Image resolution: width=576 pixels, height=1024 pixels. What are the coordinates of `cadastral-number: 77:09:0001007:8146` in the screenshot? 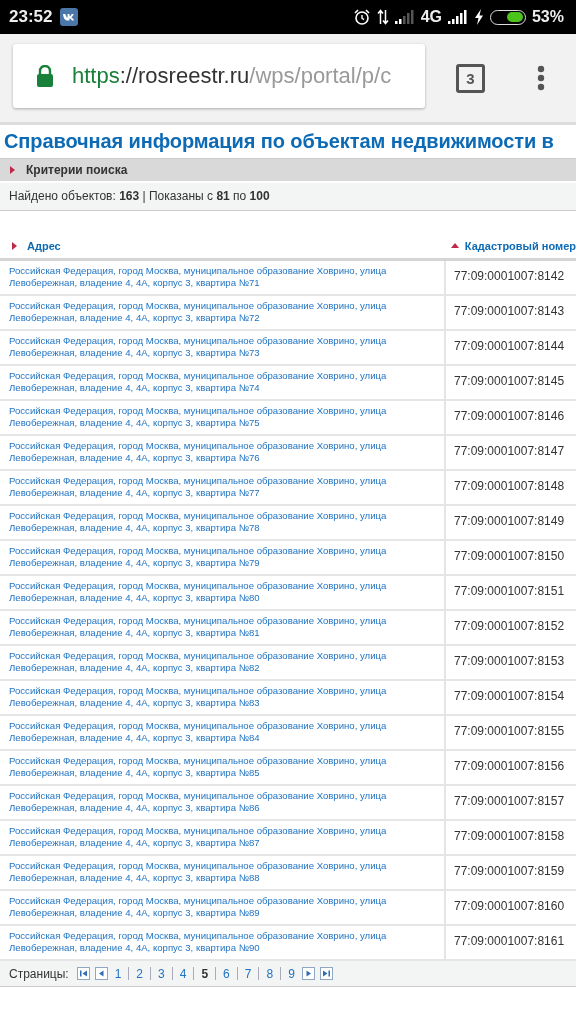 It's located at (509, 416).